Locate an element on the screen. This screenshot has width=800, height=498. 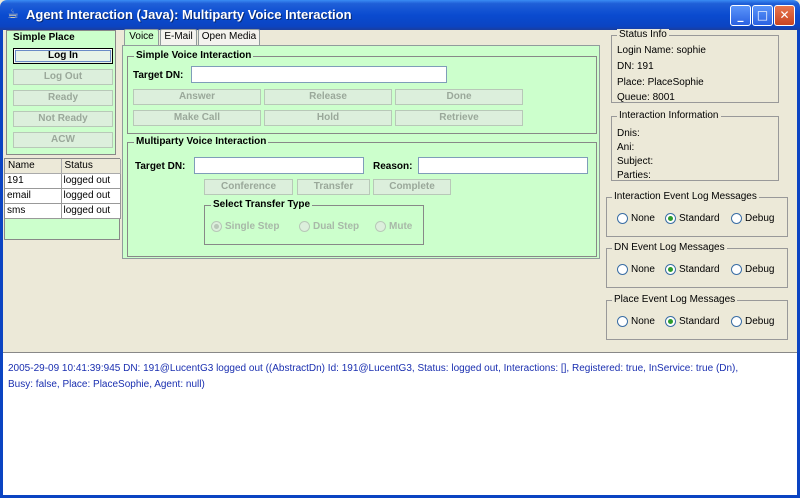
dnis-text: Dnis: is located at coordinates (628, 133).